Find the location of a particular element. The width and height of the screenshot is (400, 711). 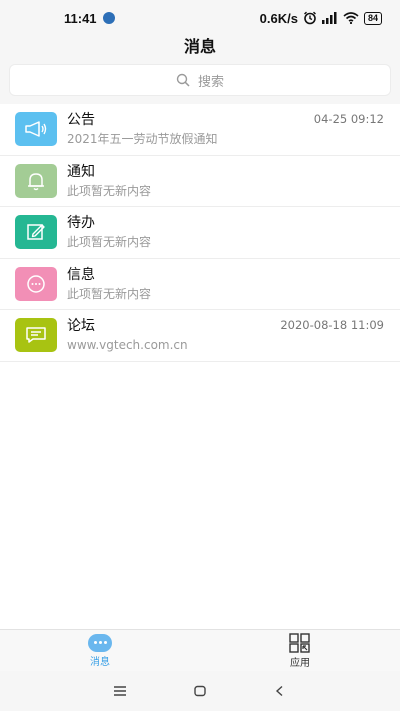

list-item-todo: 待办 此项暂无新内容 is located at coordinates (200, 233).